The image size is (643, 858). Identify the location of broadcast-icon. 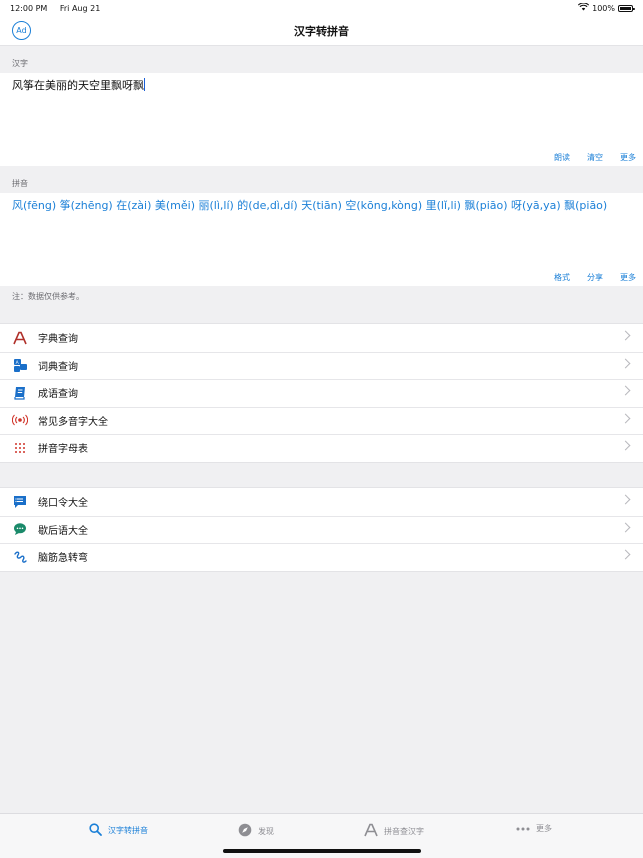
(20, 420).